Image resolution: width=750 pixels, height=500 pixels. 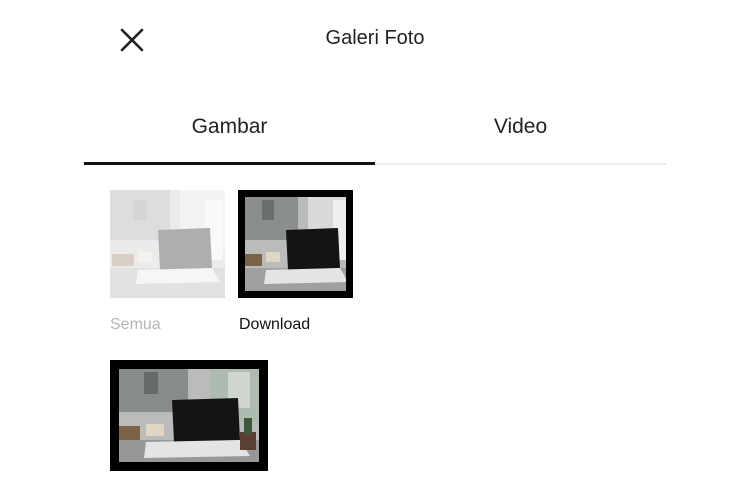 I want to click on laptop-photo, so click(x=167, y=244).